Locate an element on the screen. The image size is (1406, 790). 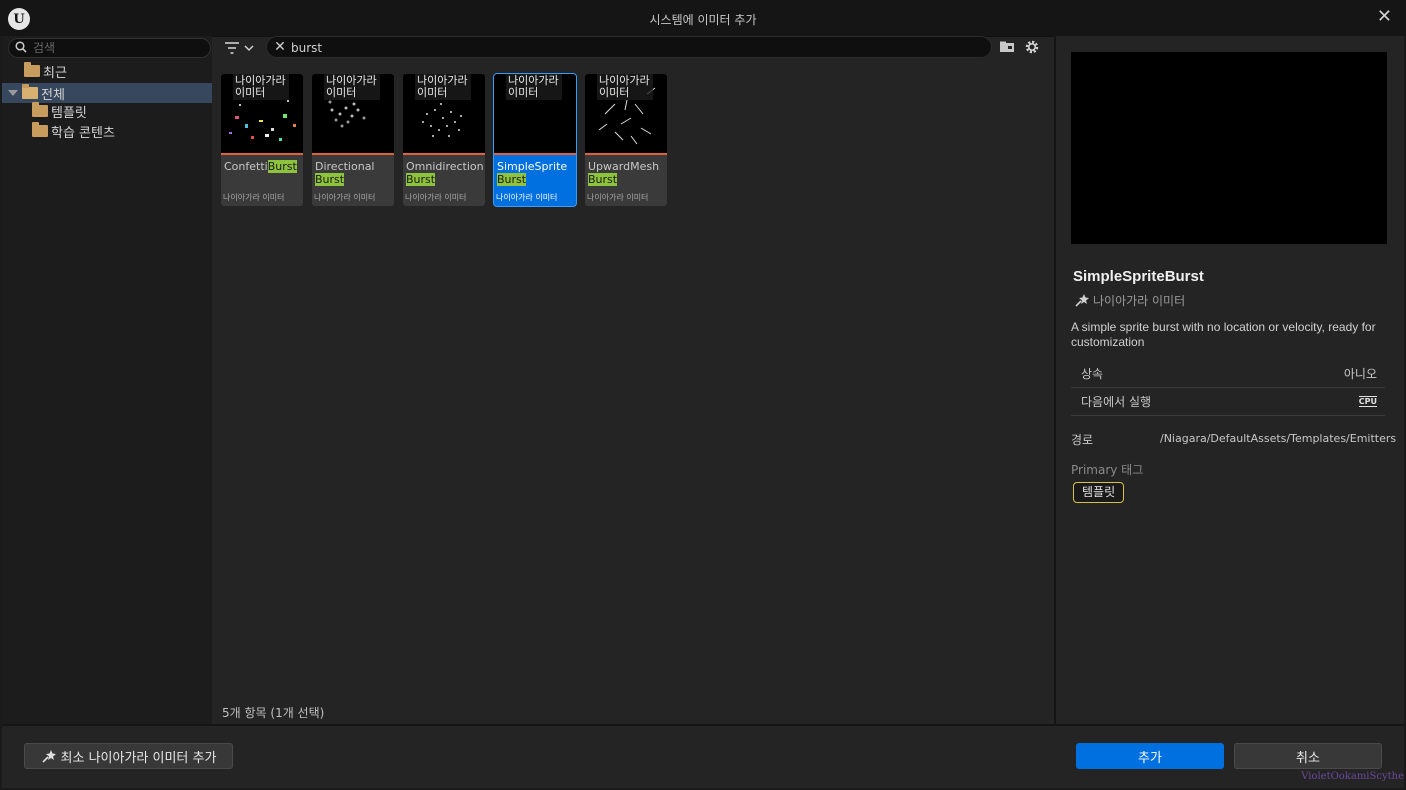
selected-asset-type: 나이아가라 이미터 is located at coordinates (1139, 301).